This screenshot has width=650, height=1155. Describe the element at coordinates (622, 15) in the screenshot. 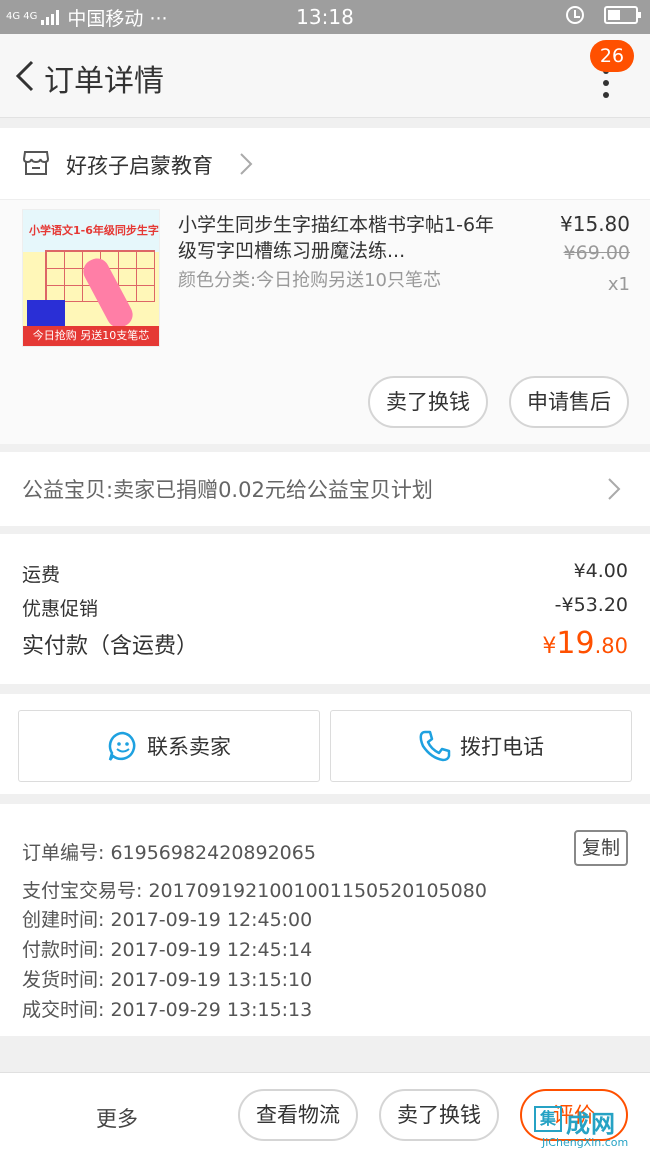

I see `battery-icon` at that location.